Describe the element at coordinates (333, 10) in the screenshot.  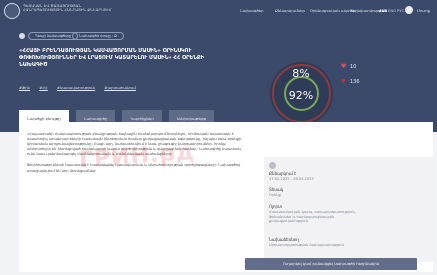
I see `nav-legal-acts: Օրենսդրական ակտեր` at that location.